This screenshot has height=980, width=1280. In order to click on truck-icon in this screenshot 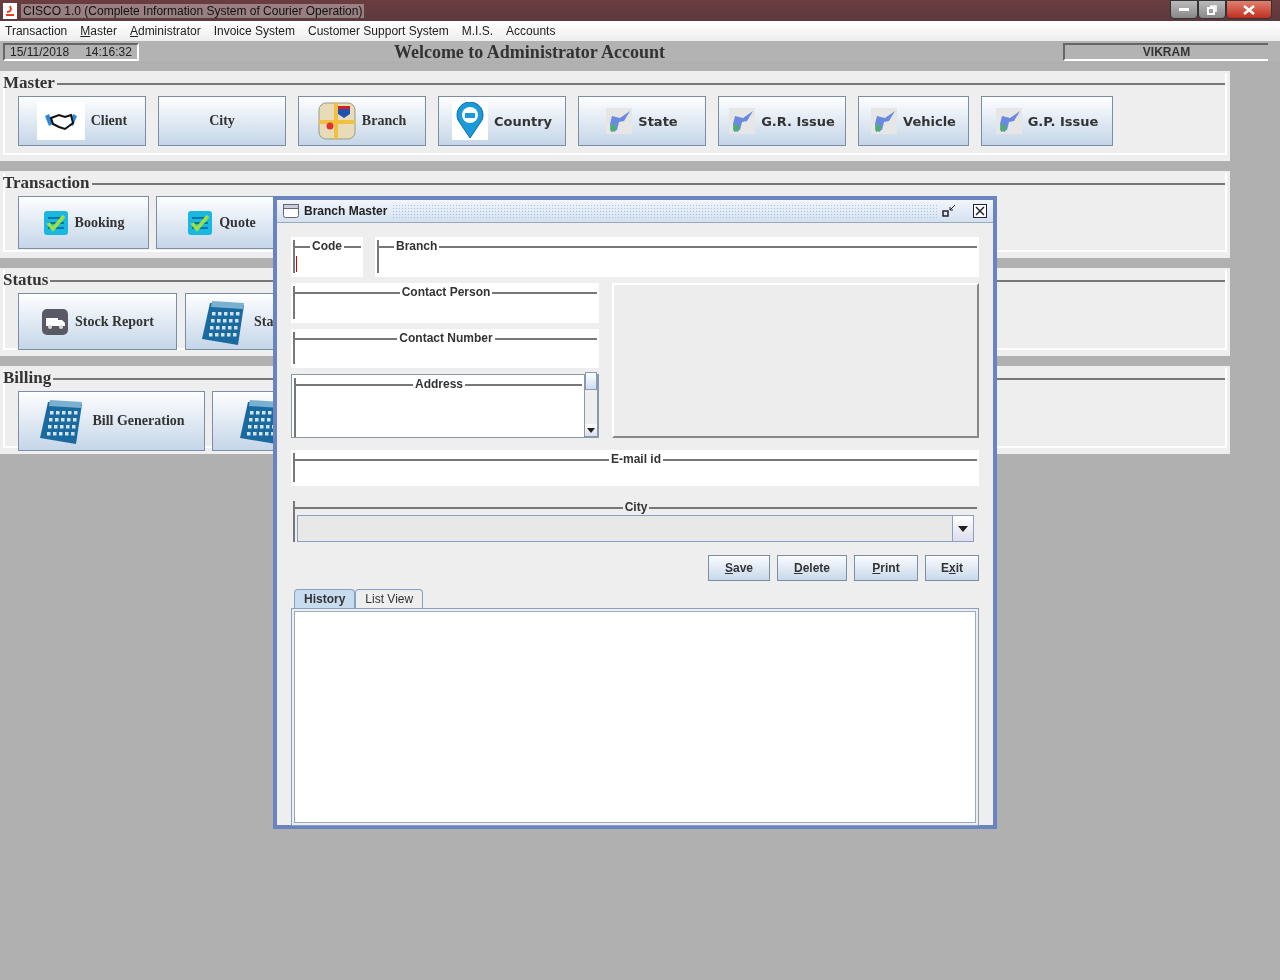, I will do `click(55, 321)`.